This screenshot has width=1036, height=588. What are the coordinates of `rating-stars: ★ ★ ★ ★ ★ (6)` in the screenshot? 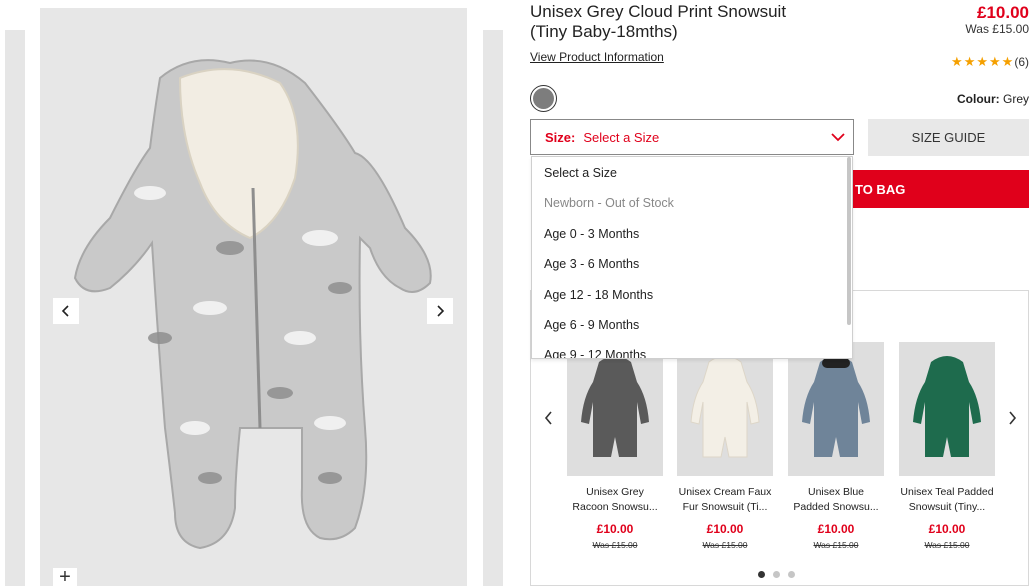 It's located at (990, 62).